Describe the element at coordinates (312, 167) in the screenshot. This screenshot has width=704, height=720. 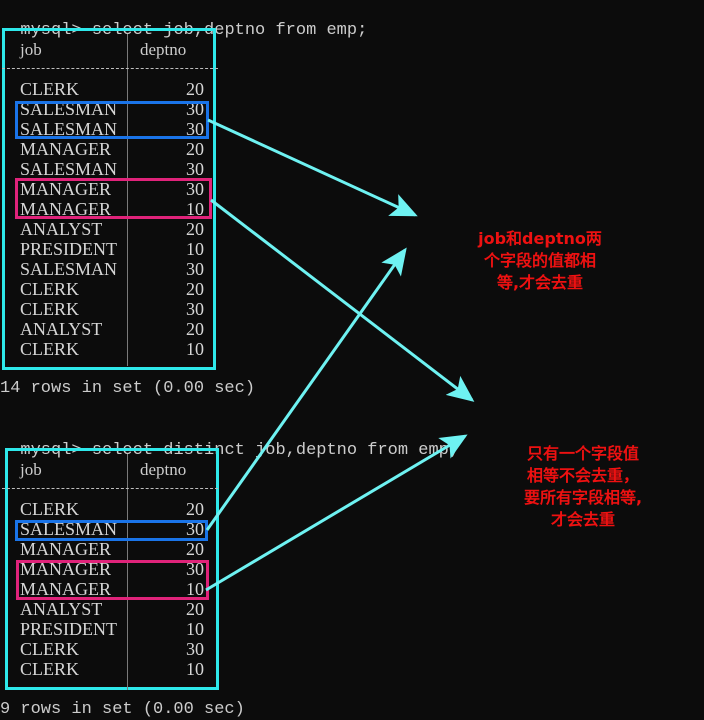
I see `arrow-salesman-to-note1` at that location.